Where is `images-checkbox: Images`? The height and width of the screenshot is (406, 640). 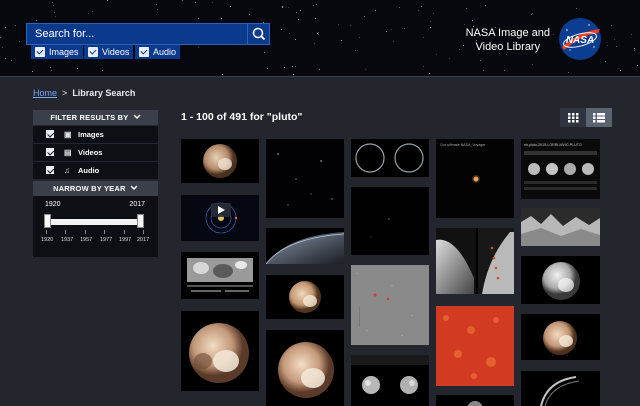 images-checkbox: Images is located at coordinates (57, 52).